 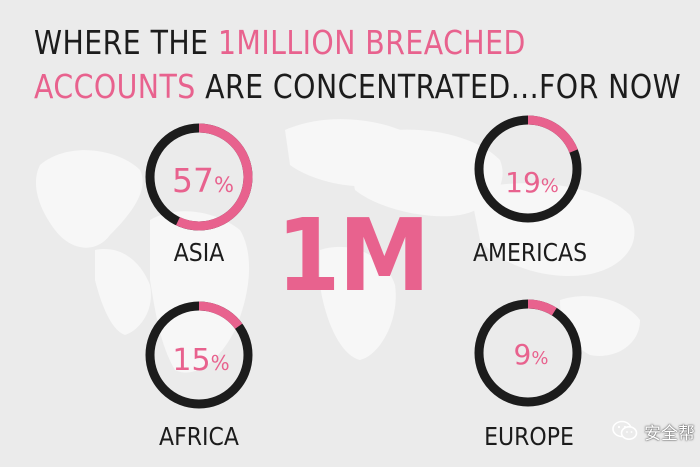 I want to click on watermark-text: 安全帮, so click(x=669, y=433).